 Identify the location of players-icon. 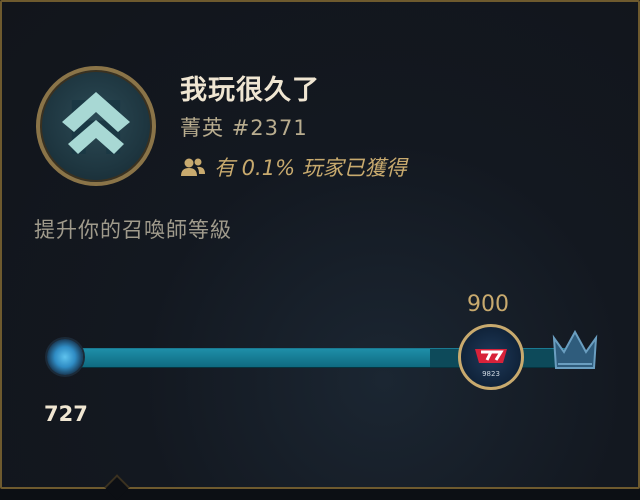
(193, 167).